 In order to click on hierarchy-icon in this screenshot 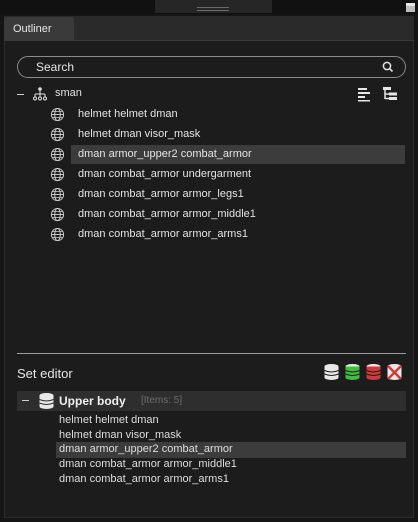, I will do `click(40, 94)`.